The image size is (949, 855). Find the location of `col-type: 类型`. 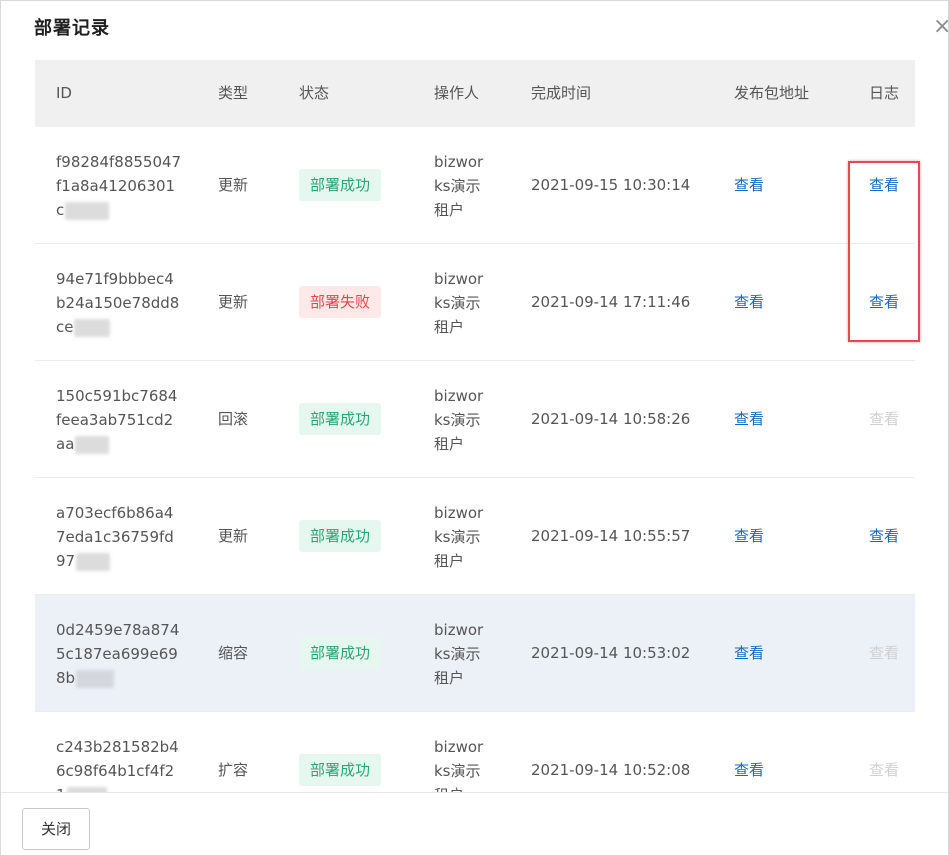

col-type: 类型 is located at coordinates (233, 93).